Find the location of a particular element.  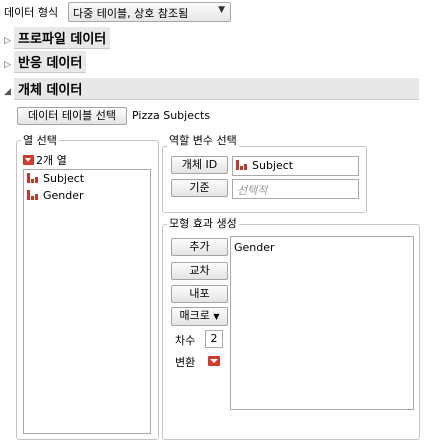

degree-label: 차수 is located at coordinates (185, 340).